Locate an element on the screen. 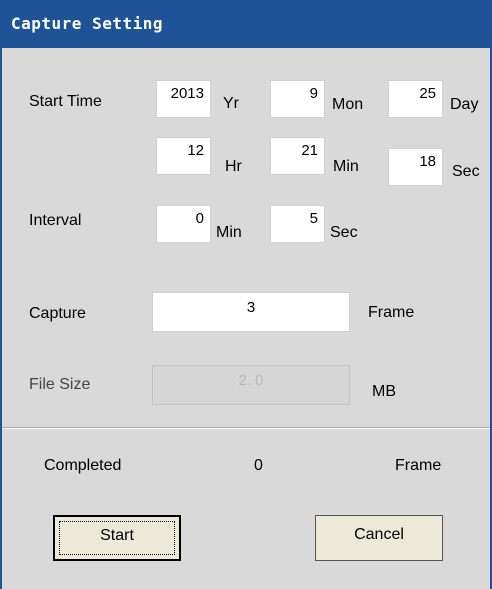 The width and height of the screenshot is (492, 589). capture-unit-label: Frame is located at coordinates (391, 312).